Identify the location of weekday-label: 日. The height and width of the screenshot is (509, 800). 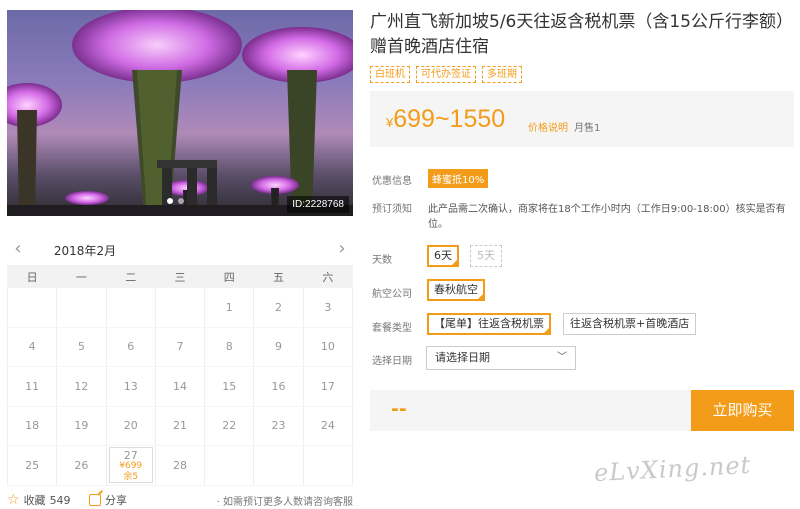
(32, 276).